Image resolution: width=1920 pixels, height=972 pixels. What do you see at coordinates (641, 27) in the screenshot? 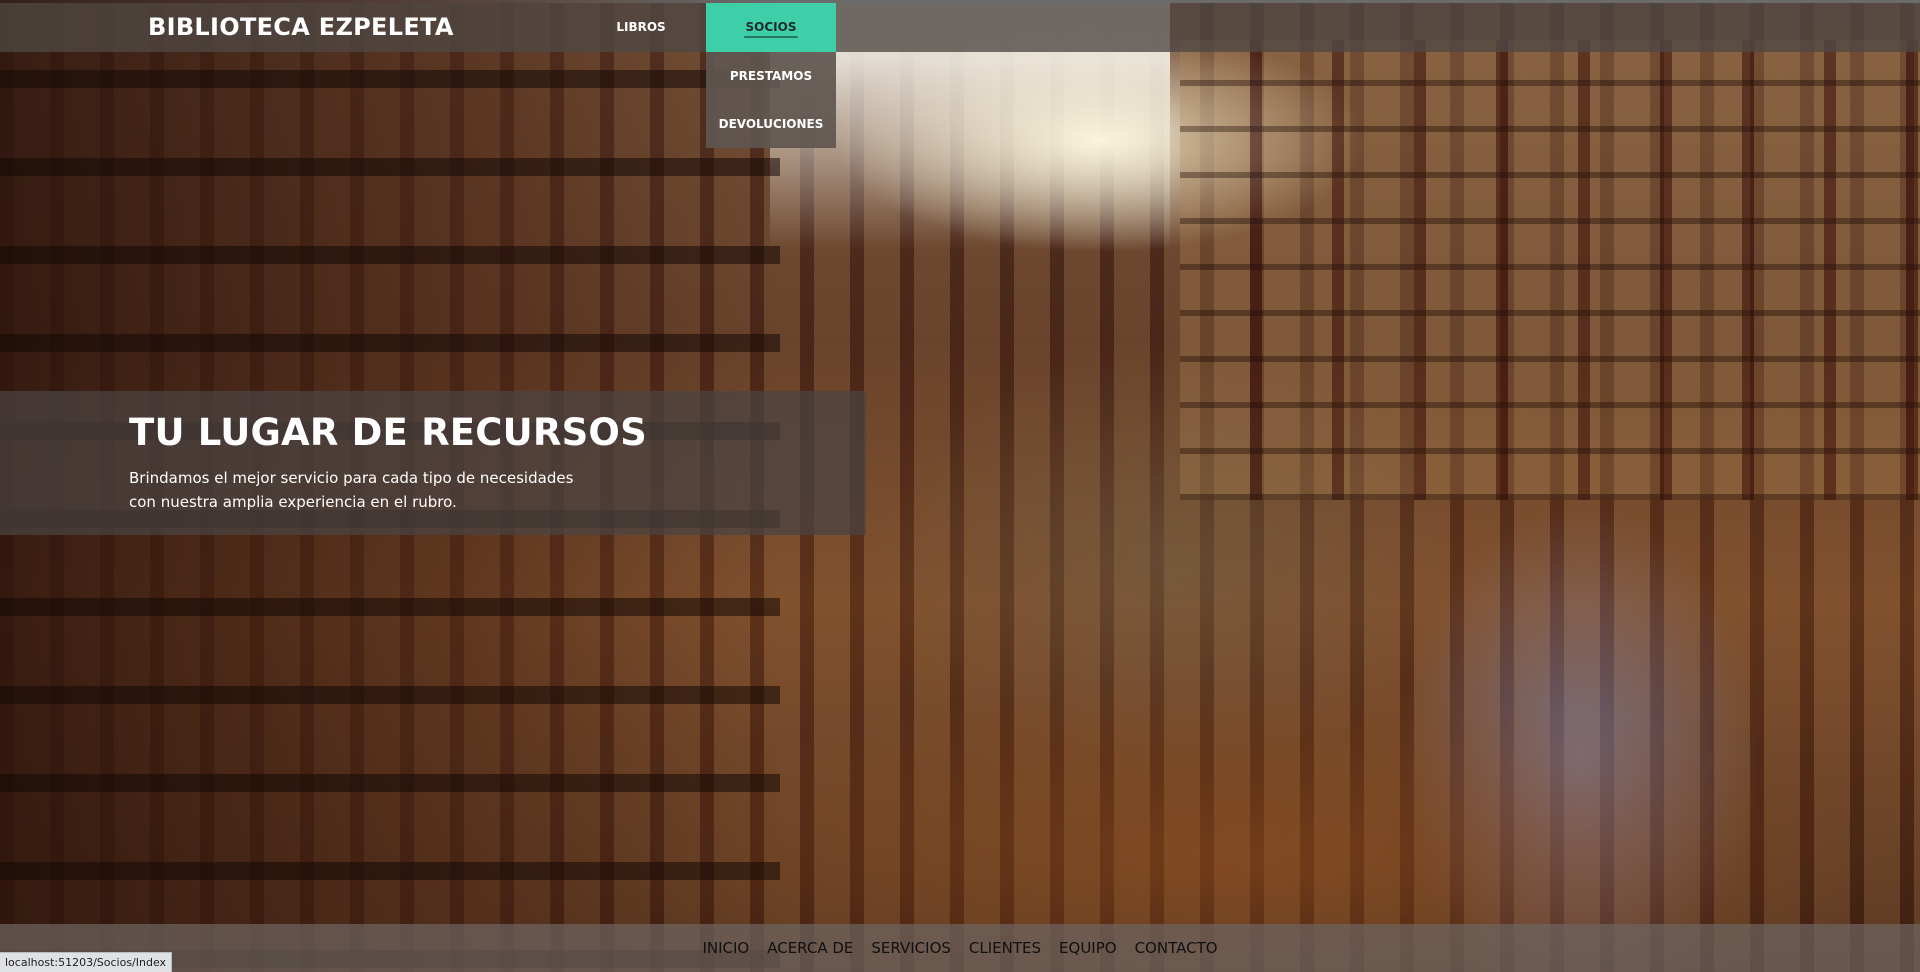
I see `nav-item-libros: LIBROS` at bounding box center [641, 27].